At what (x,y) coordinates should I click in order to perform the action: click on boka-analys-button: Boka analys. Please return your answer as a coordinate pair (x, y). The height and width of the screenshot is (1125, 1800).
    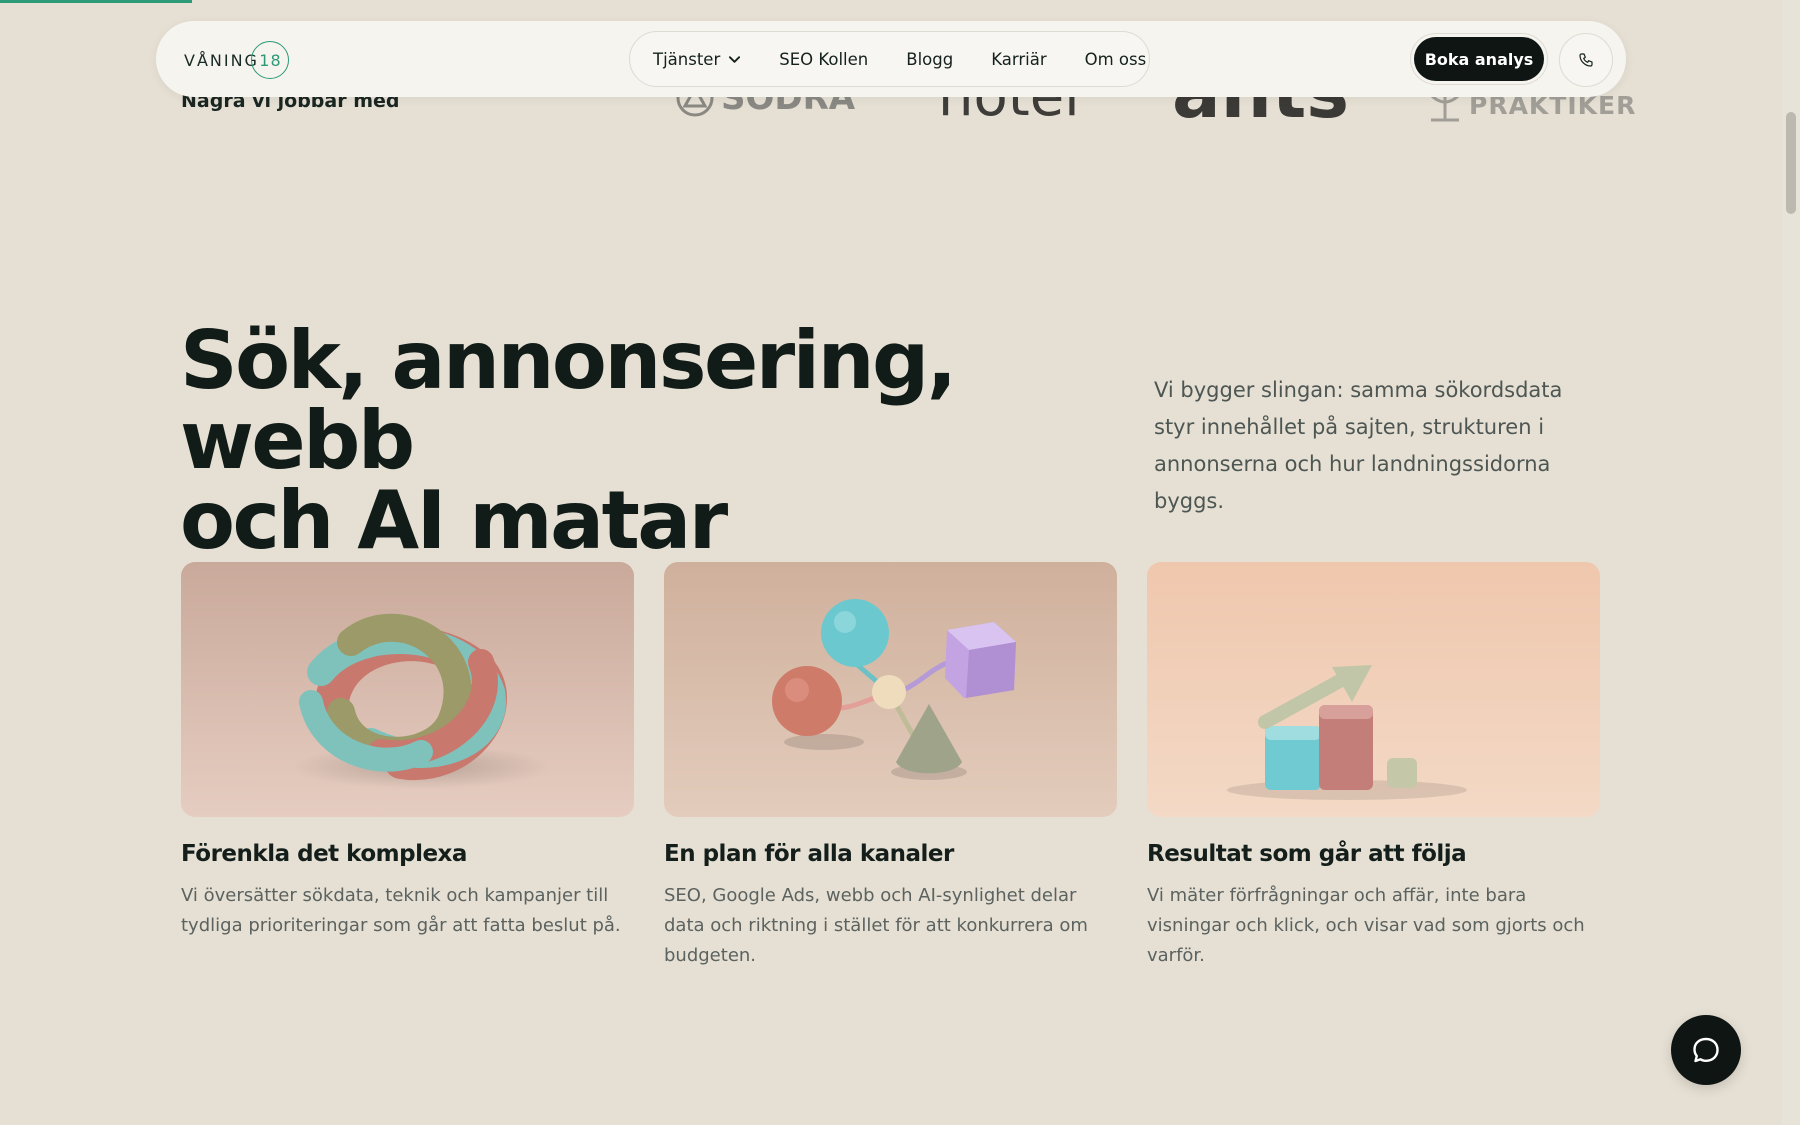
    Looking at the image, I should click on (1479, 59).